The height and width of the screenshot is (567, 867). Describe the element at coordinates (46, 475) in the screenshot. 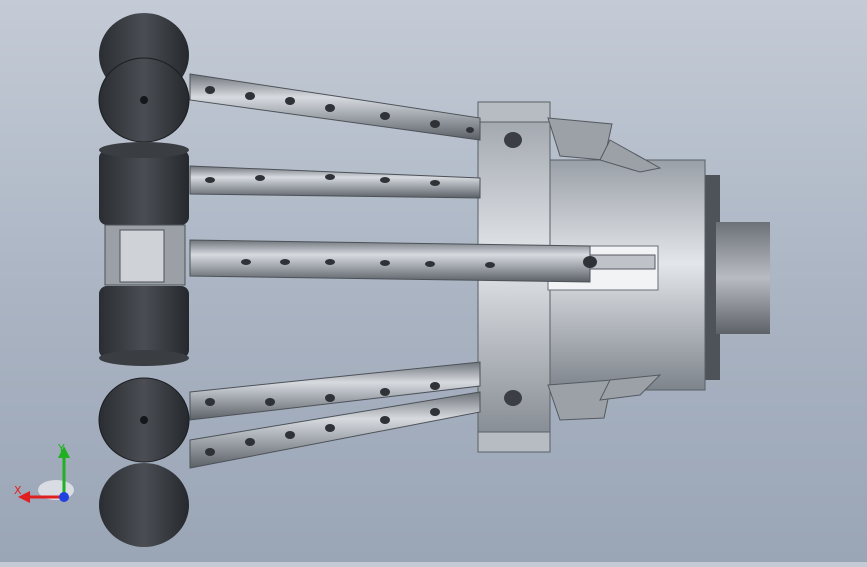

I see `orientation-triad: Y X` at that location.